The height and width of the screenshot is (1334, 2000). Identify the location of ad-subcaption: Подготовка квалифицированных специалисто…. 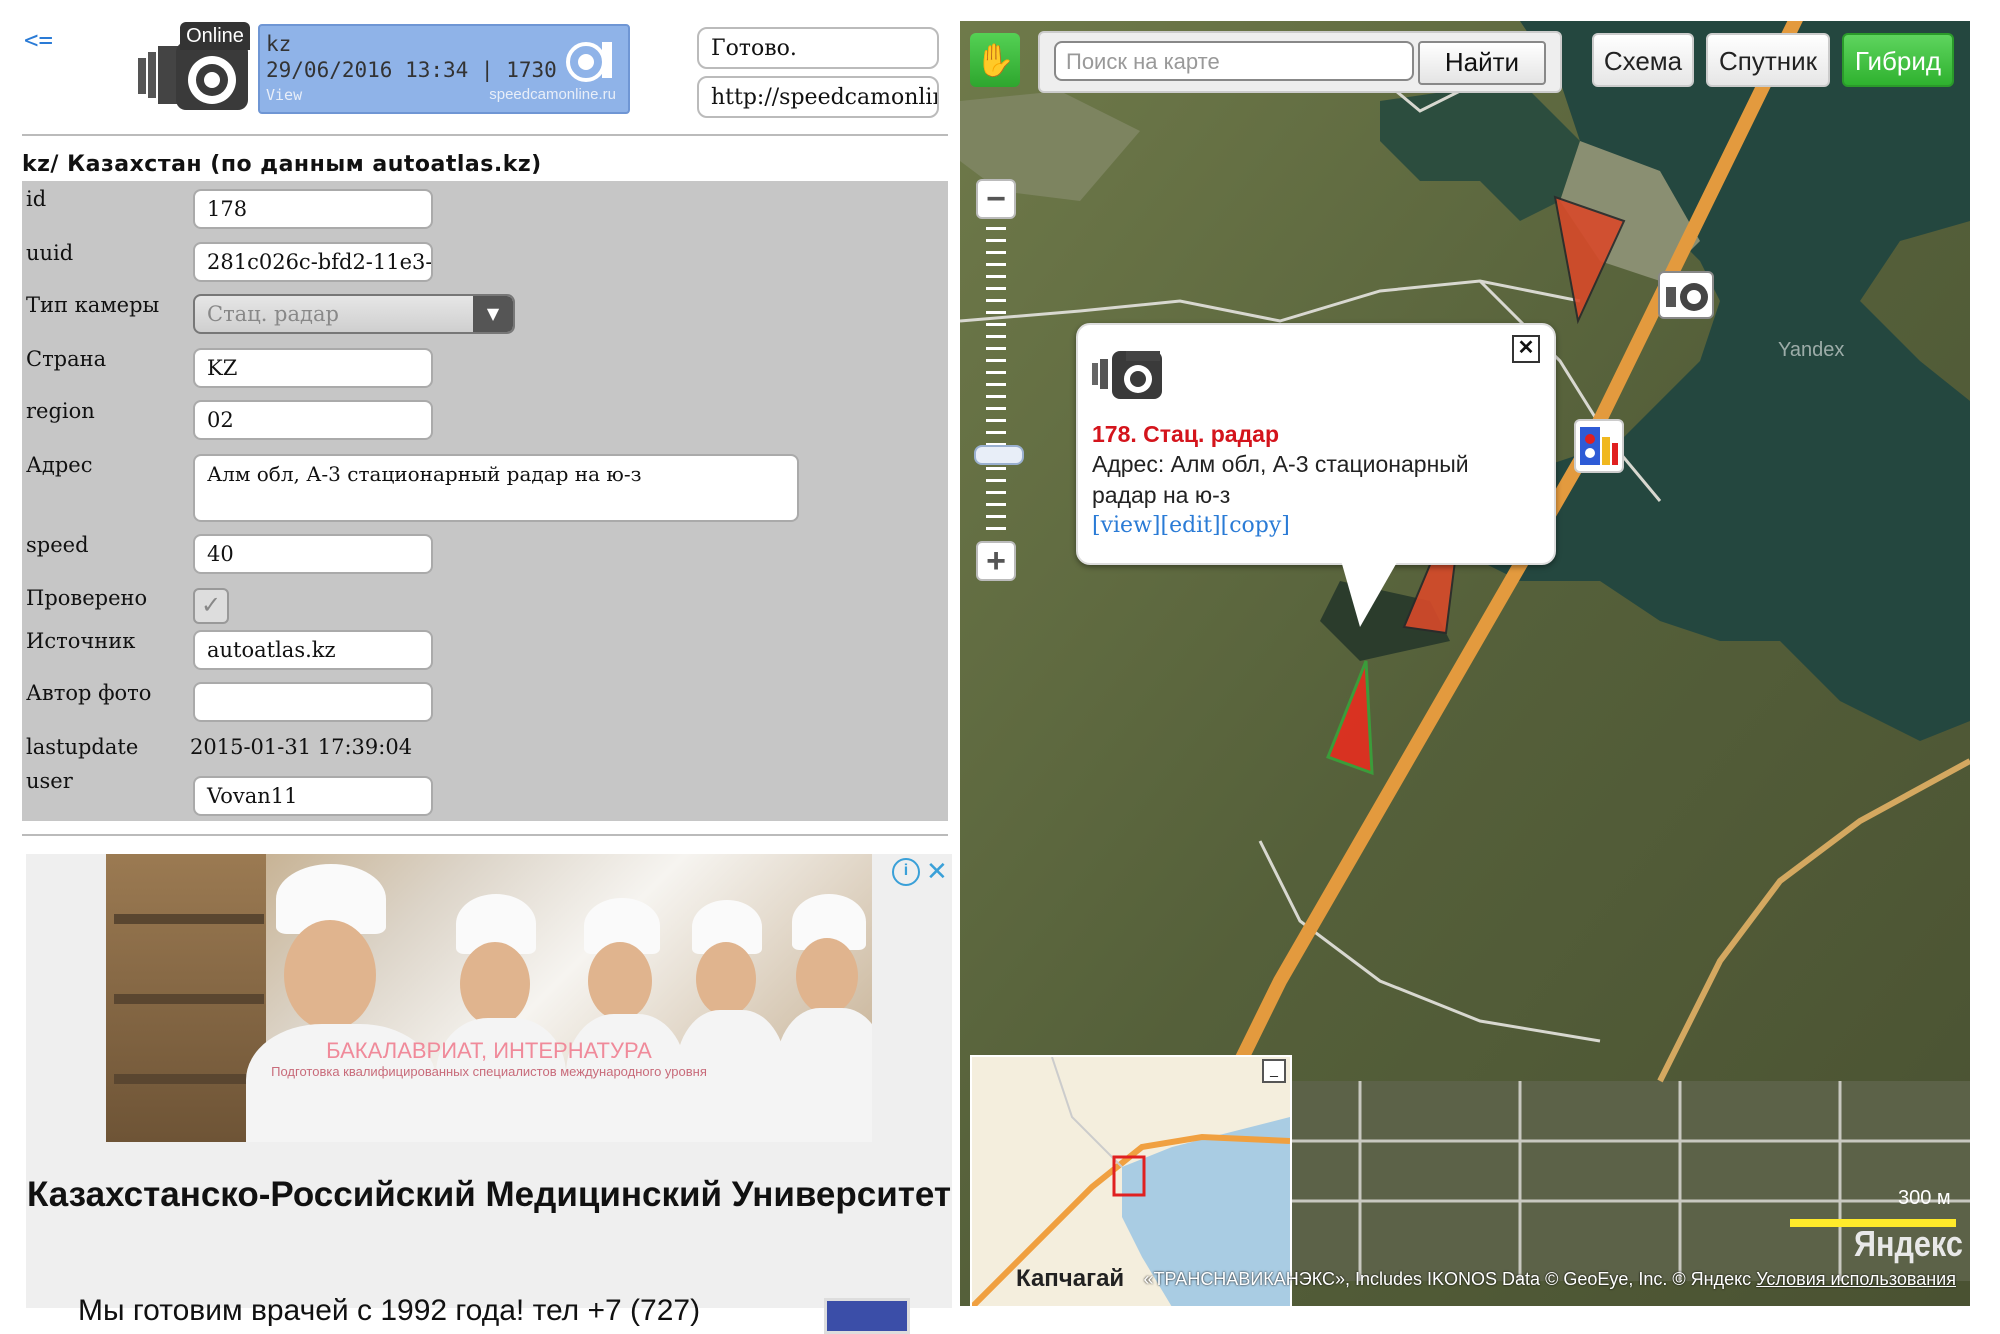
(489, 1071).